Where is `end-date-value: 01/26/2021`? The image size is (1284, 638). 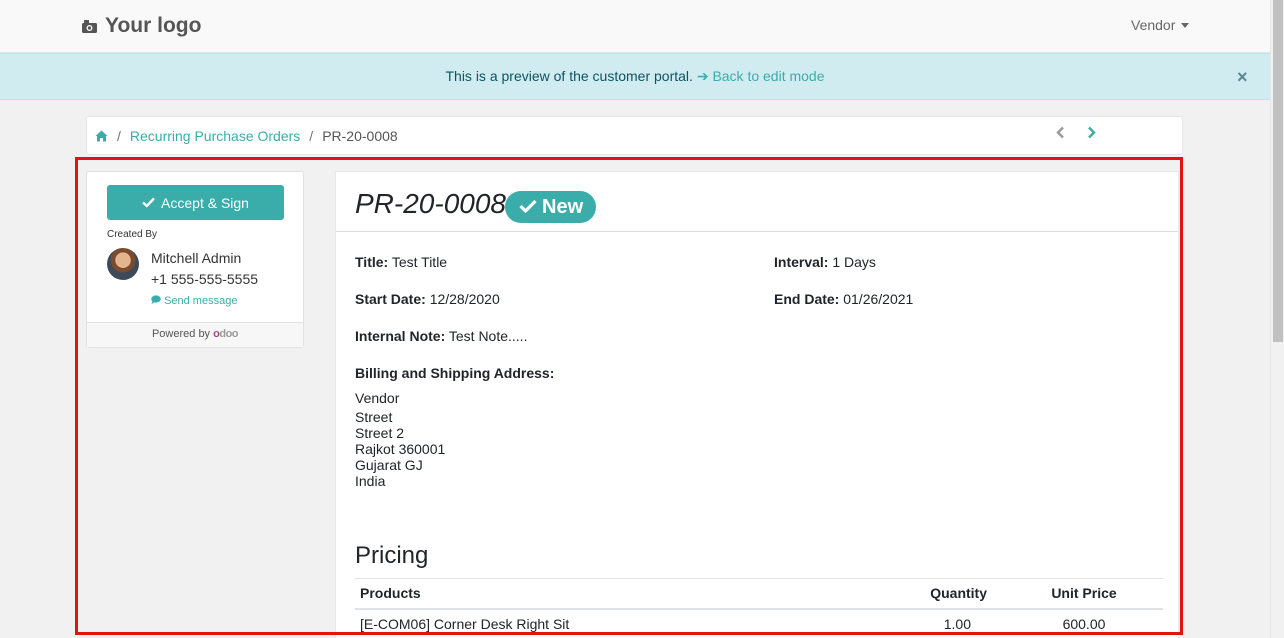
end-date-value: 01/26/2021 is located at coordinates (878, 299).